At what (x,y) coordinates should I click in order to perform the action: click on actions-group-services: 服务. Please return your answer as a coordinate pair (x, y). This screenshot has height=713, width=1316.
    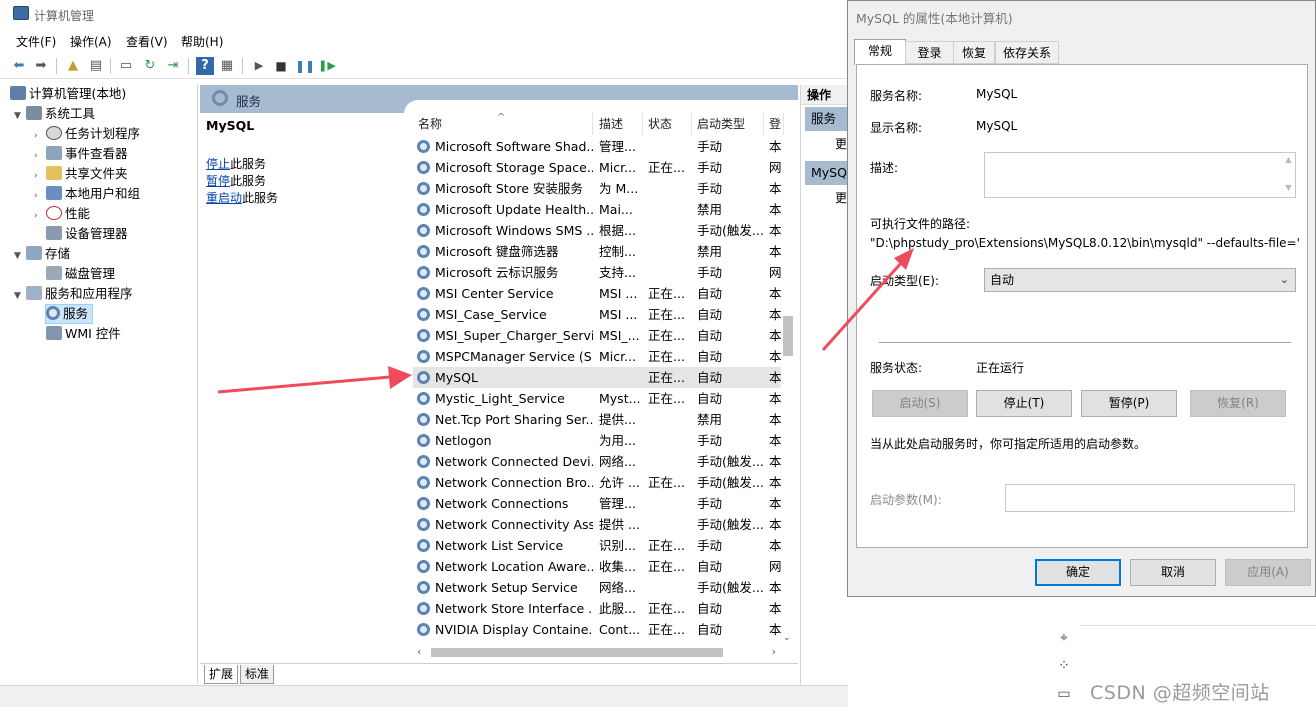
    Looking at the image, I should click on (827, 119).